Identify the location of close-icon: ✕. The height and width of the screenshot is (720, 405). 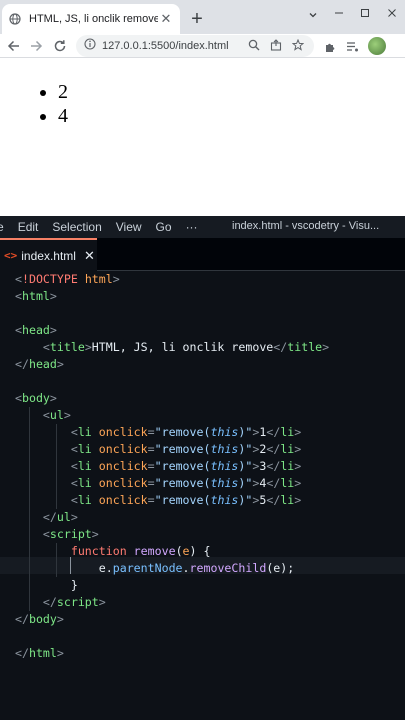
(89, 256).